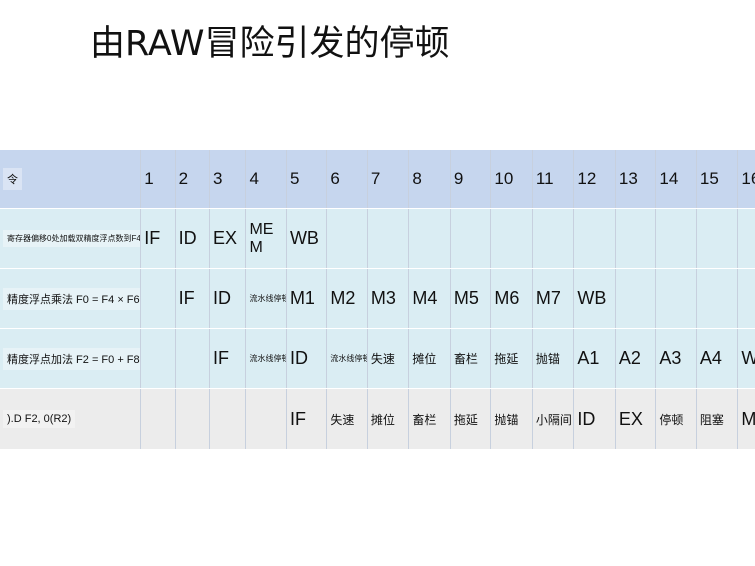  What do you see at coordinates (266, 238) in the screenshot?
I see `stage-cell: ME M` at bounding box center [266, 238].